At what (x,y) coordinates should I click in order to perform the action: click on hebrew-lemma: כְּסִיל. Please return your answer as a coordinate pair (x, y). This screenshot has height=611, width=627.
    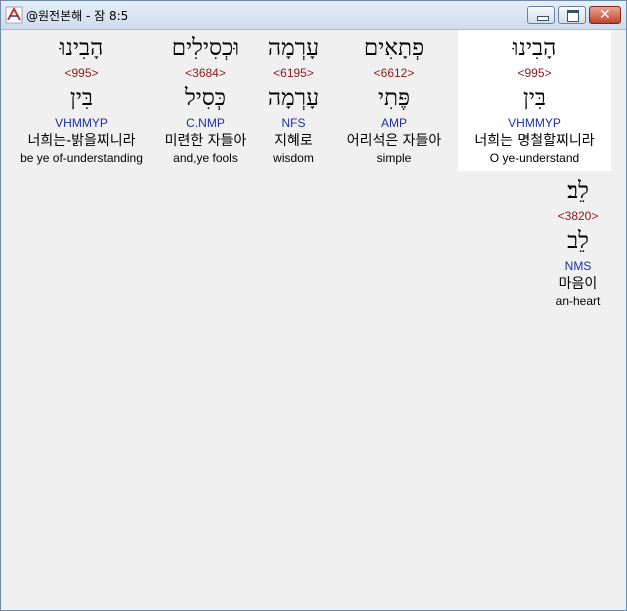
    Looking at the image, I should click on (205, 98).